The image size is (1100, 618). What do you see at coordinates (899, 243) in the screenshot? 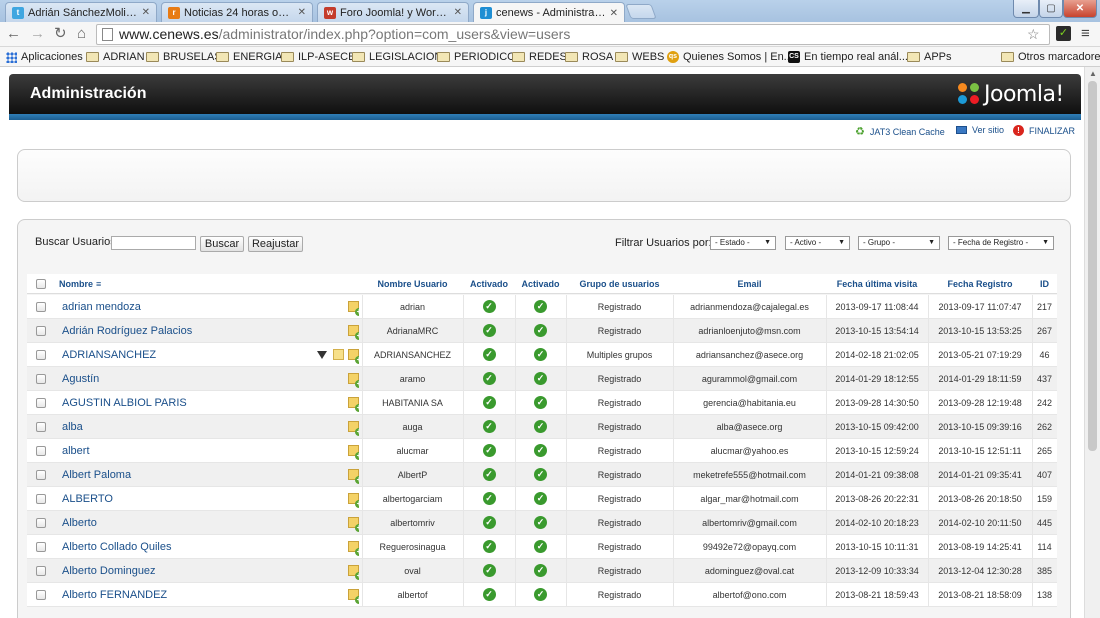
I see `filter-group-select: - Grupo - ▼` at bounding box center [899, 243].